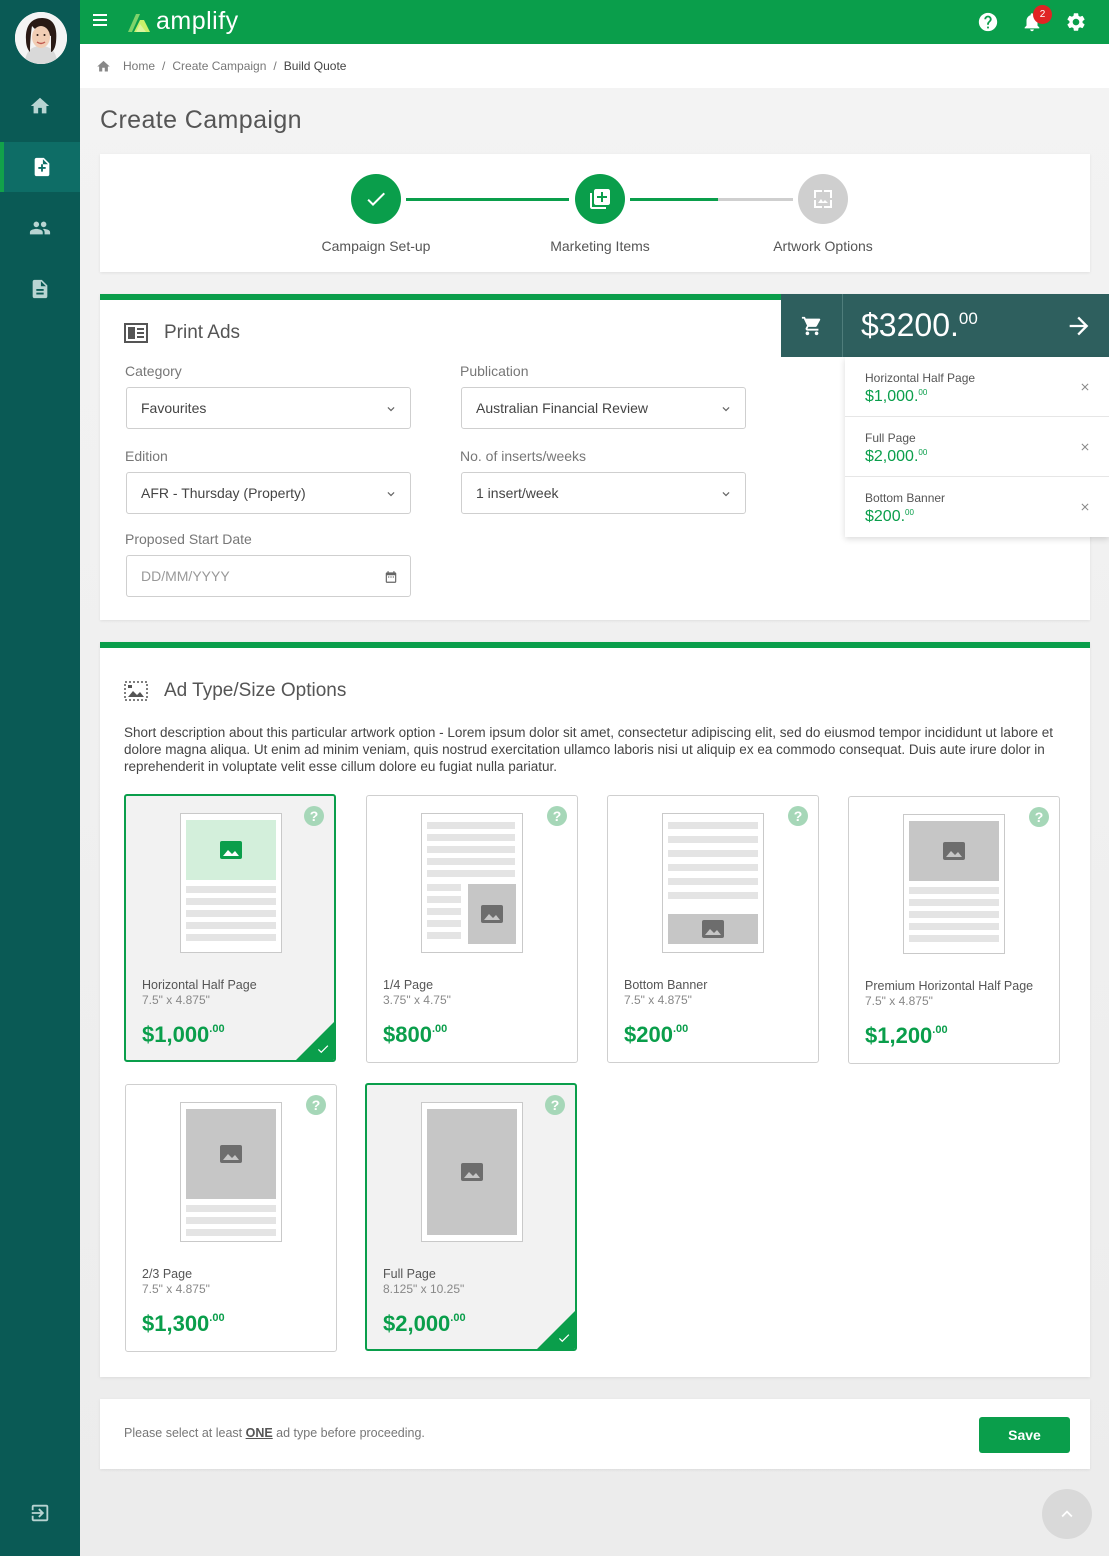  Describe the element at coordinates (391, 577) in the screenshot. I see `calendar-icon` at that location.